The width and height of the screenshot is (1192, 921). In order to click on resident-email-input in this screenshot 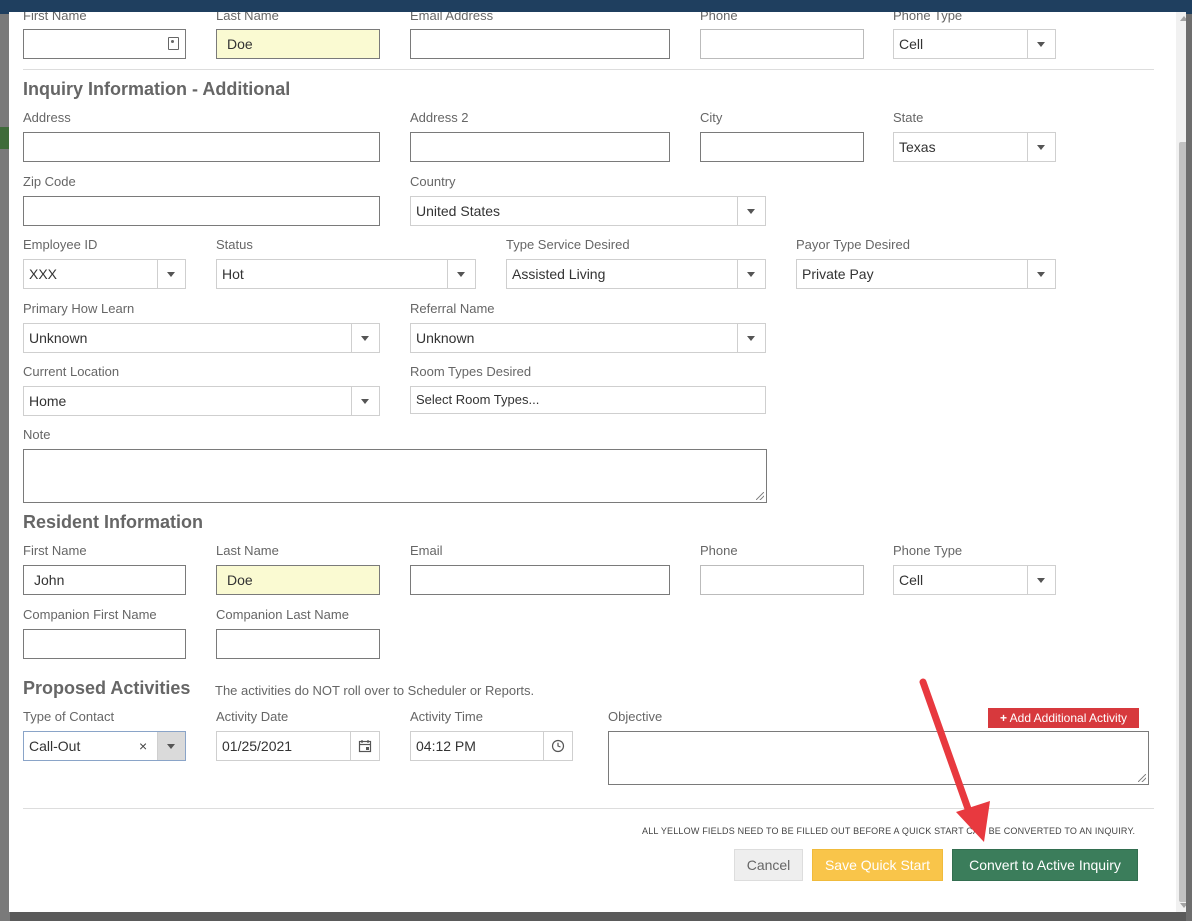, I will do `click(540, 580)`.